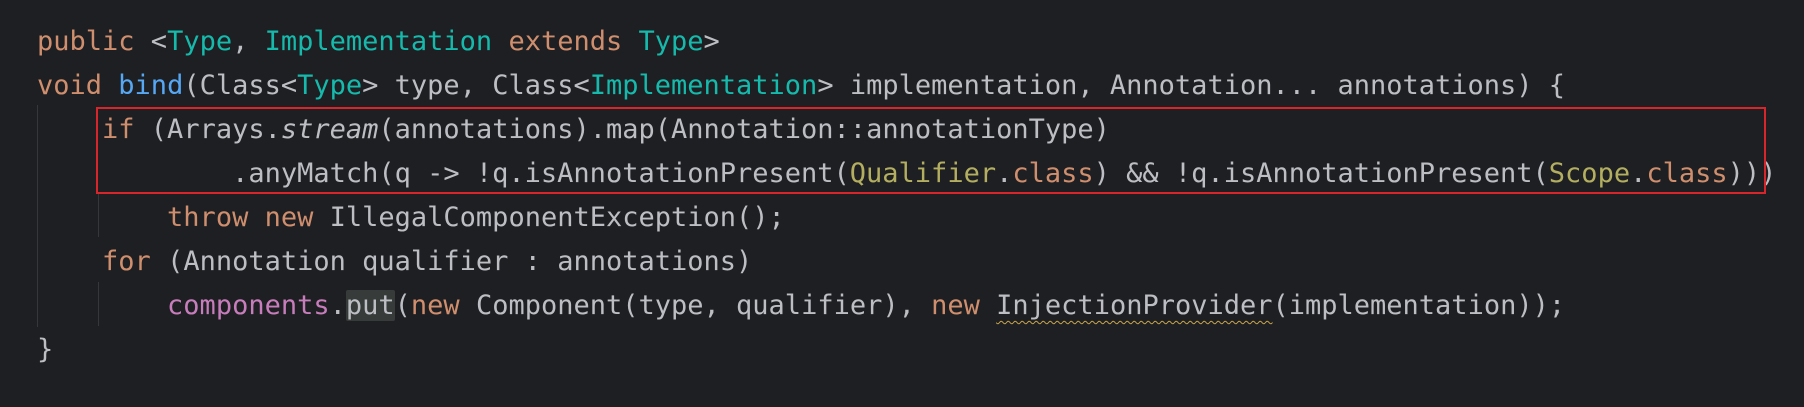 The image size is (1804, 407). Describe the element at coordinates (126, 261) in the screenshot. I see `code-token: for` at that location.